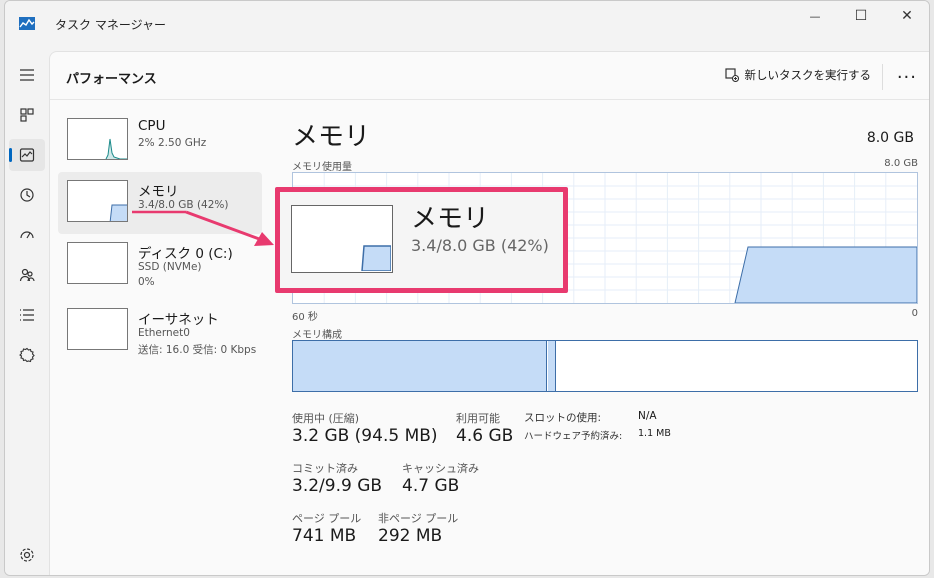 This screenshot has width=934, height=578. Describe the element at coordinates (331, 137) in the screenshot. I see `detail-title: メモリ` at that location.